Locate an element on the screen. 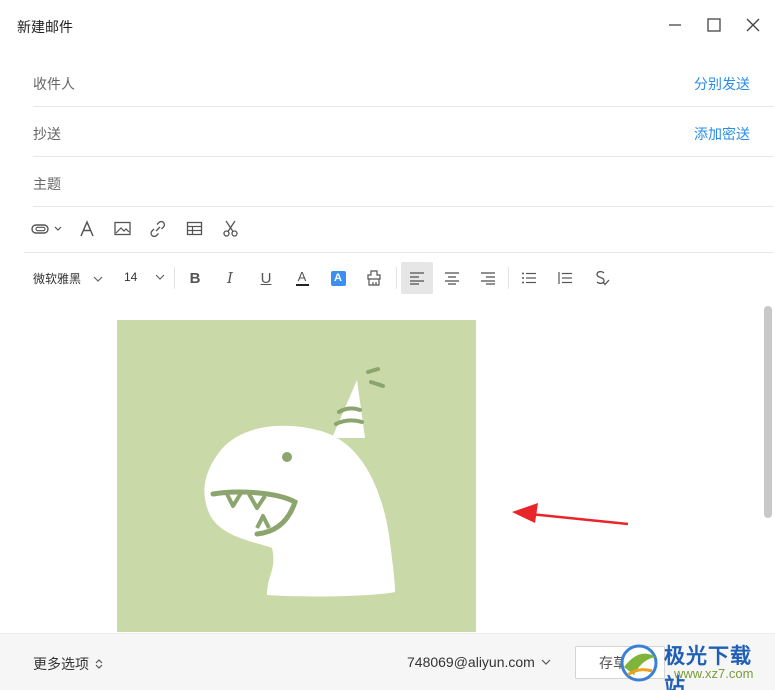 The width and height of the screenshot is (775, 690). highlight-button: A is located at coordinates (338, 278).